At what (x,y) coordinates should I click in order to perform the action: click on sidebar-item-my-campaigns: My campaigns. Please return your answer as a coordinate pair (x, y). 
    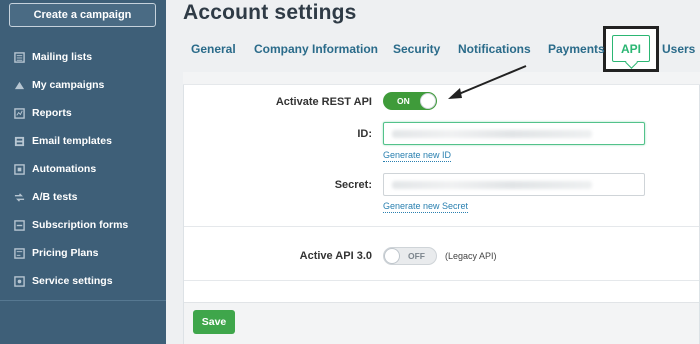
    Looking at the image, I should click on (83, 85).